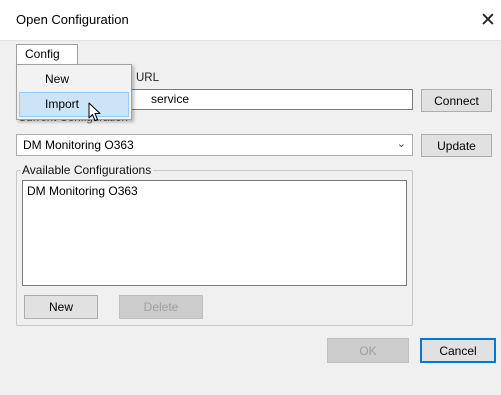 The height and width of the screenshot is (395, 501). I want to click on connect-button: Connect, so click(456, 100).